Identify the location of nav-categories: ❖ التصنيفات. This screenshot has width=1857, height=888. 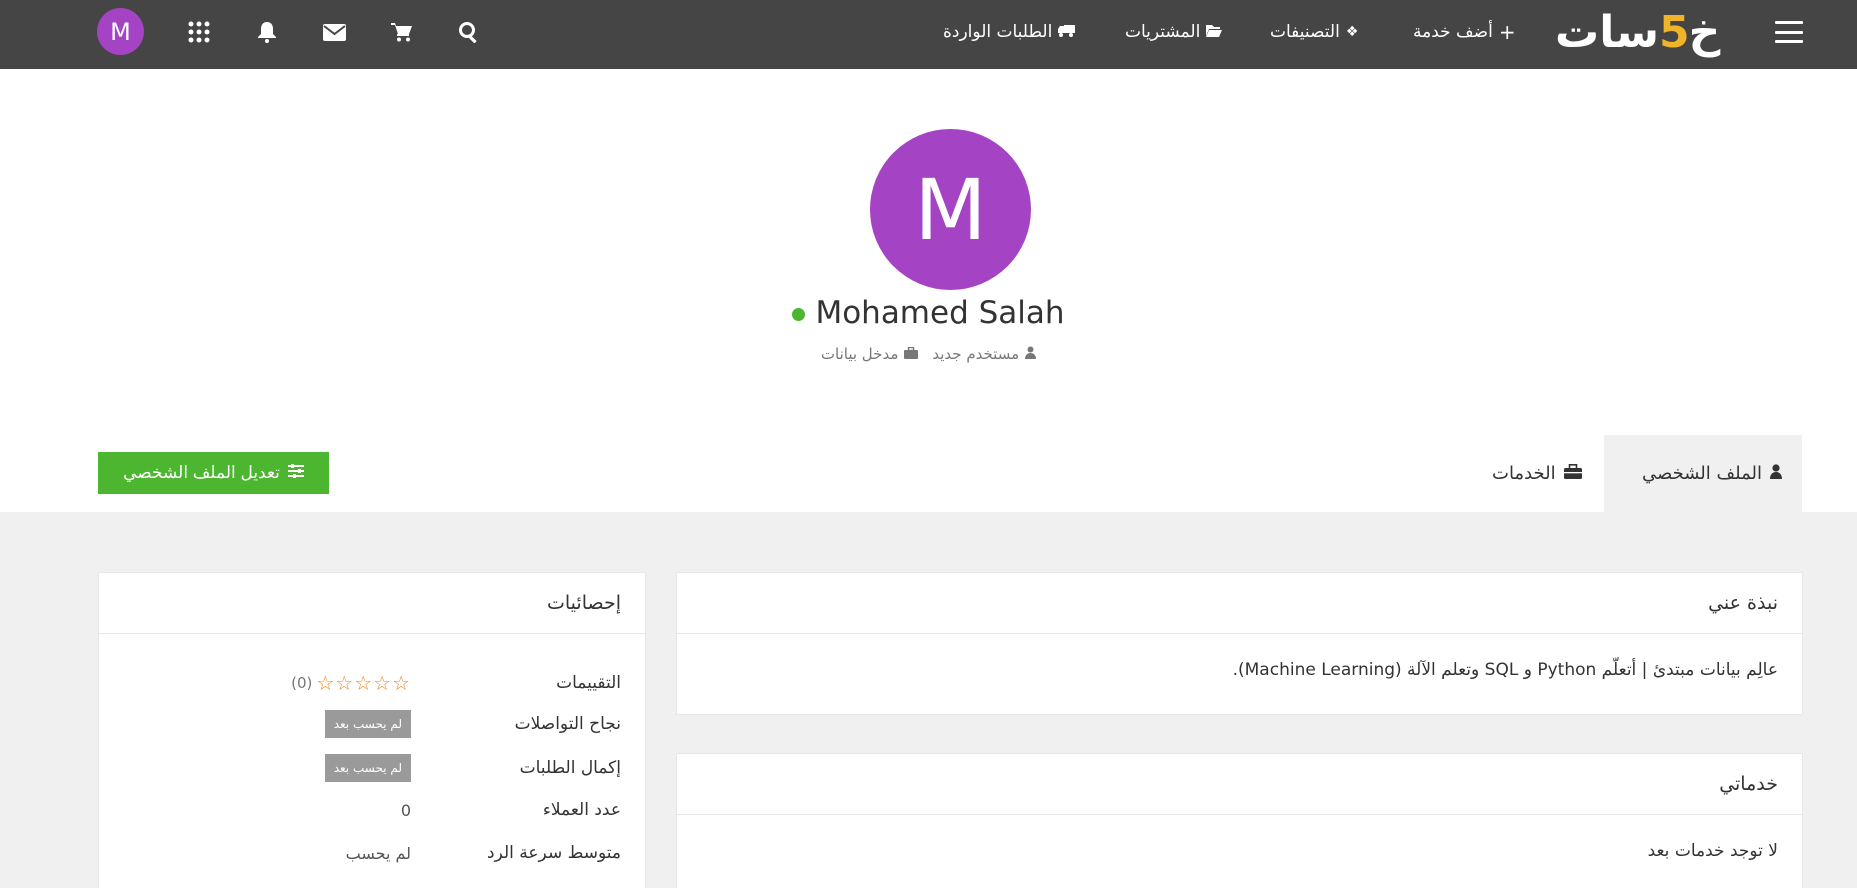
(1314, 32).